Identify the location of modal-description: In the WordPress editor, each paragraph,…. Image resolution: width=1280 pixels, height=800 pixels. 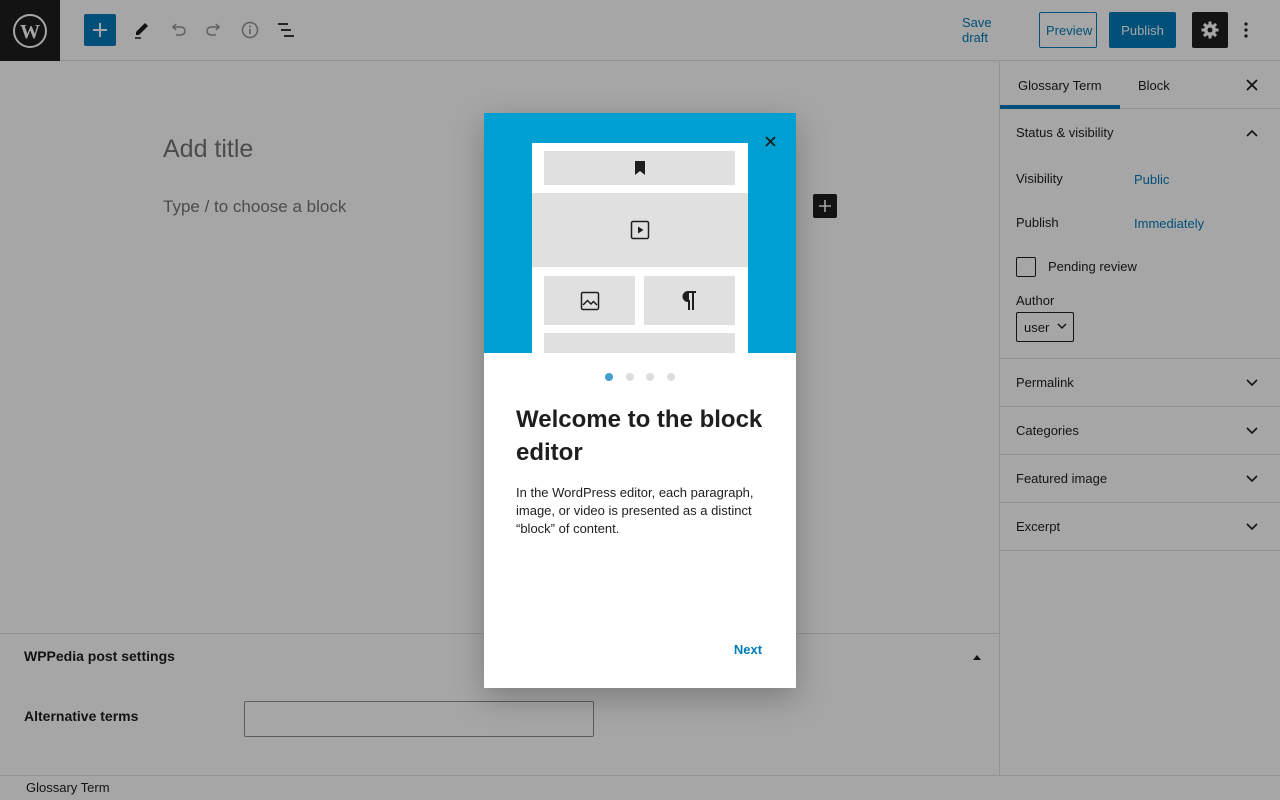
(635, 510).